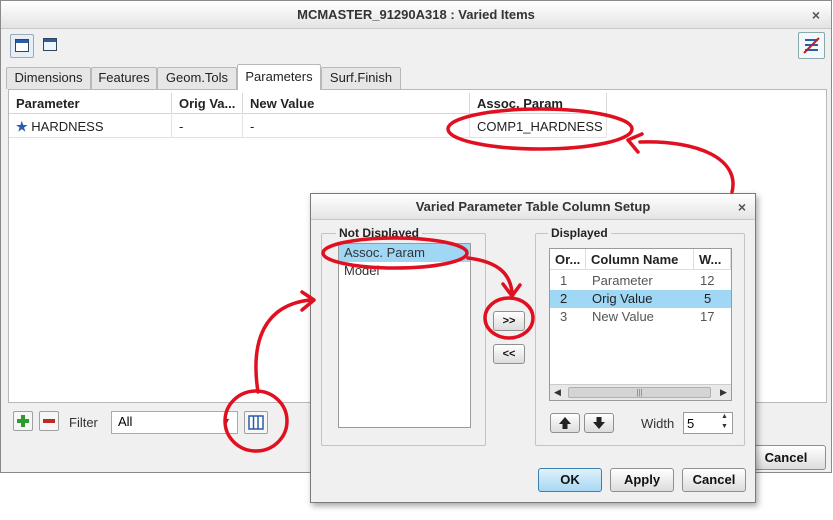 This screenshot has width=833, height=520. I want to click on plus-icon, so click(23, 421).